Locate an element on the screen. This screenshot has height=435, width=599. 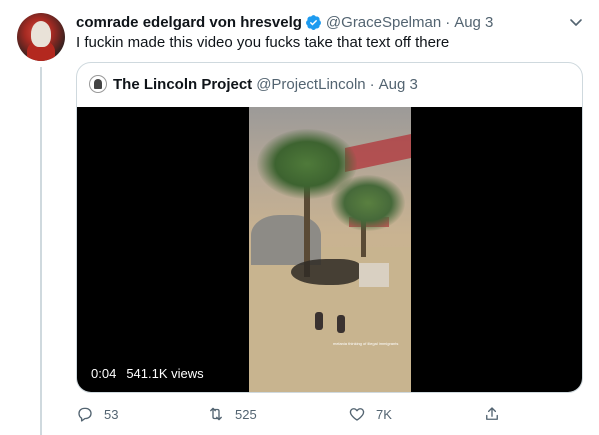
action-bar: 53 525 7K is located at coordinates (291, 414).